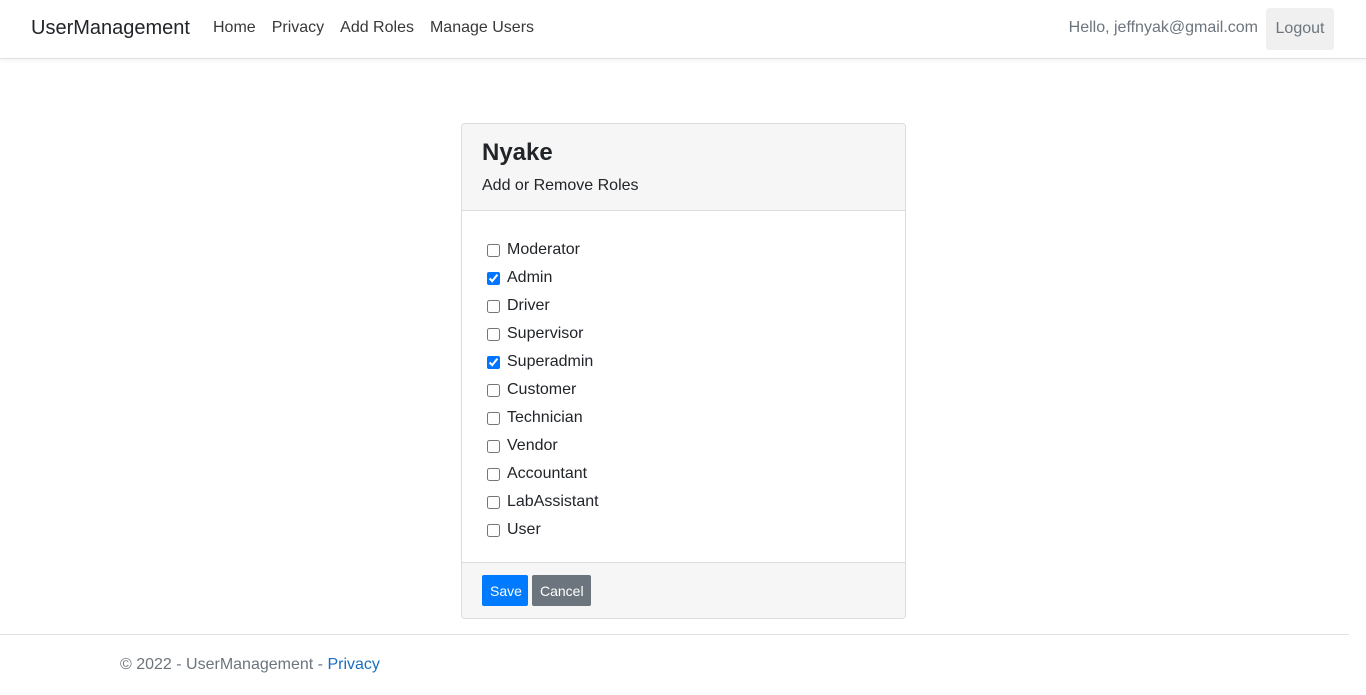 This screenshot has height=695, width=1366. I want to click on role-label-vendor: Vendor, so click(532, 446).